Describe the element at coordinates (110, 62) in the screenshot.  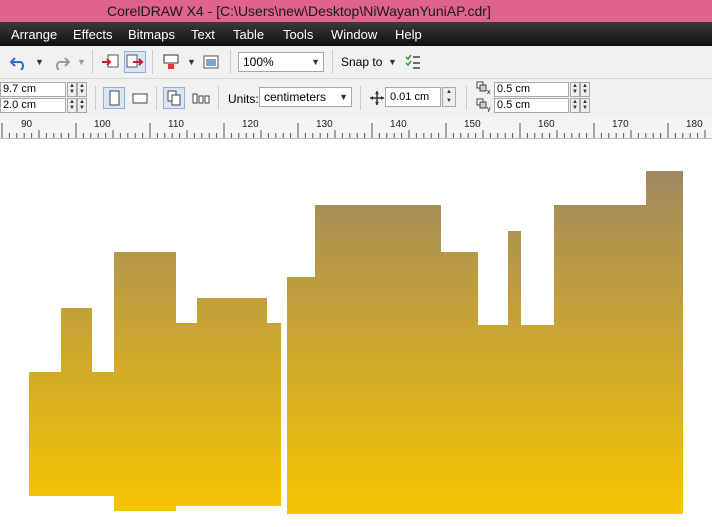
I see `import-icon` at that location.